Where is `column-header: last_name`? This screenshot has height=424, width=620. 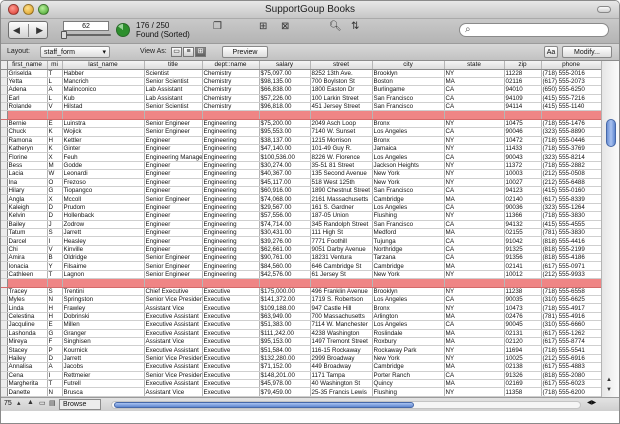 column-header: last_name is located at coordinates (103, 65).